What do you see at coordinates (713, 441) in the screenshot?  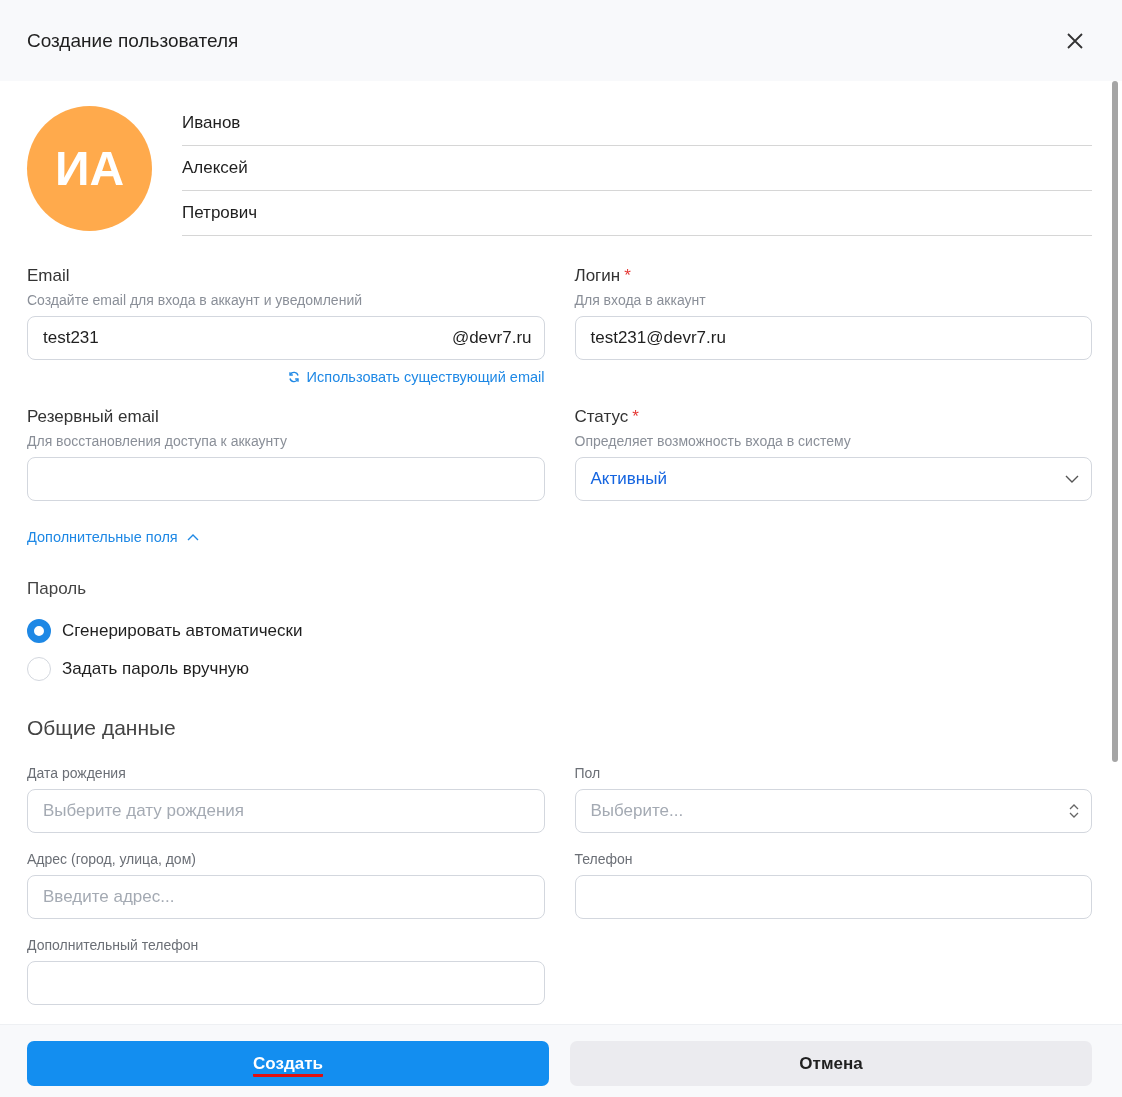 I see `field-hint: Определяет возможность входа в систему` at bounding box center [713, 441].